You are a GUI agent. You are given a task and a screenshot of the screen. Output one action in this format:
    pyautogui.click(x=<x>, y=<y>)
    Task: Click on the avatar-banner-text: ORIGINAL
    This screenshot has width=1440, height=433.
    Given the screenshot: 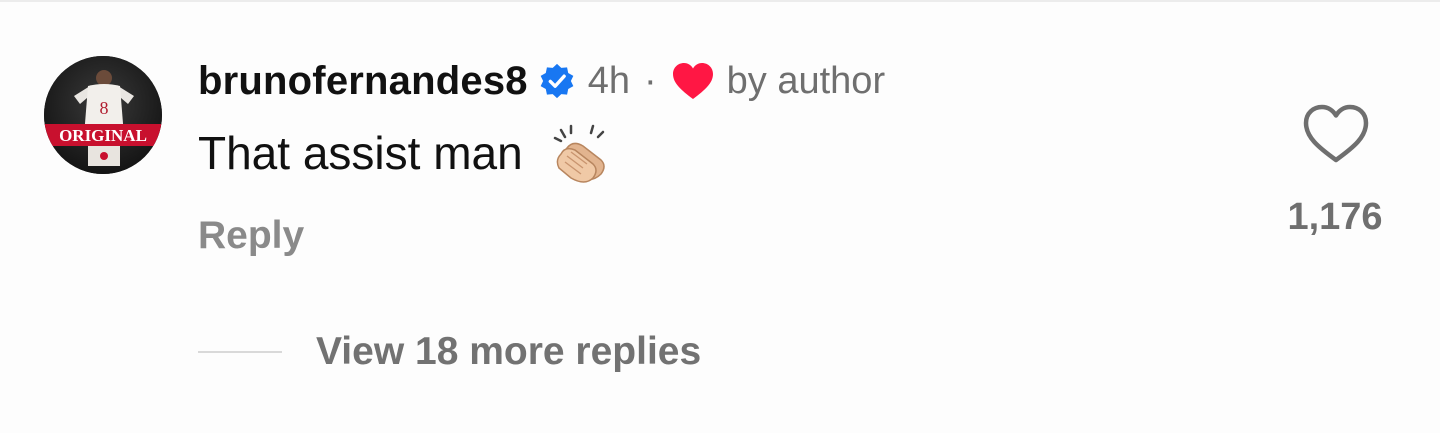 What is the action you would take?
    pyautogui.click(x=103, y=135)
    